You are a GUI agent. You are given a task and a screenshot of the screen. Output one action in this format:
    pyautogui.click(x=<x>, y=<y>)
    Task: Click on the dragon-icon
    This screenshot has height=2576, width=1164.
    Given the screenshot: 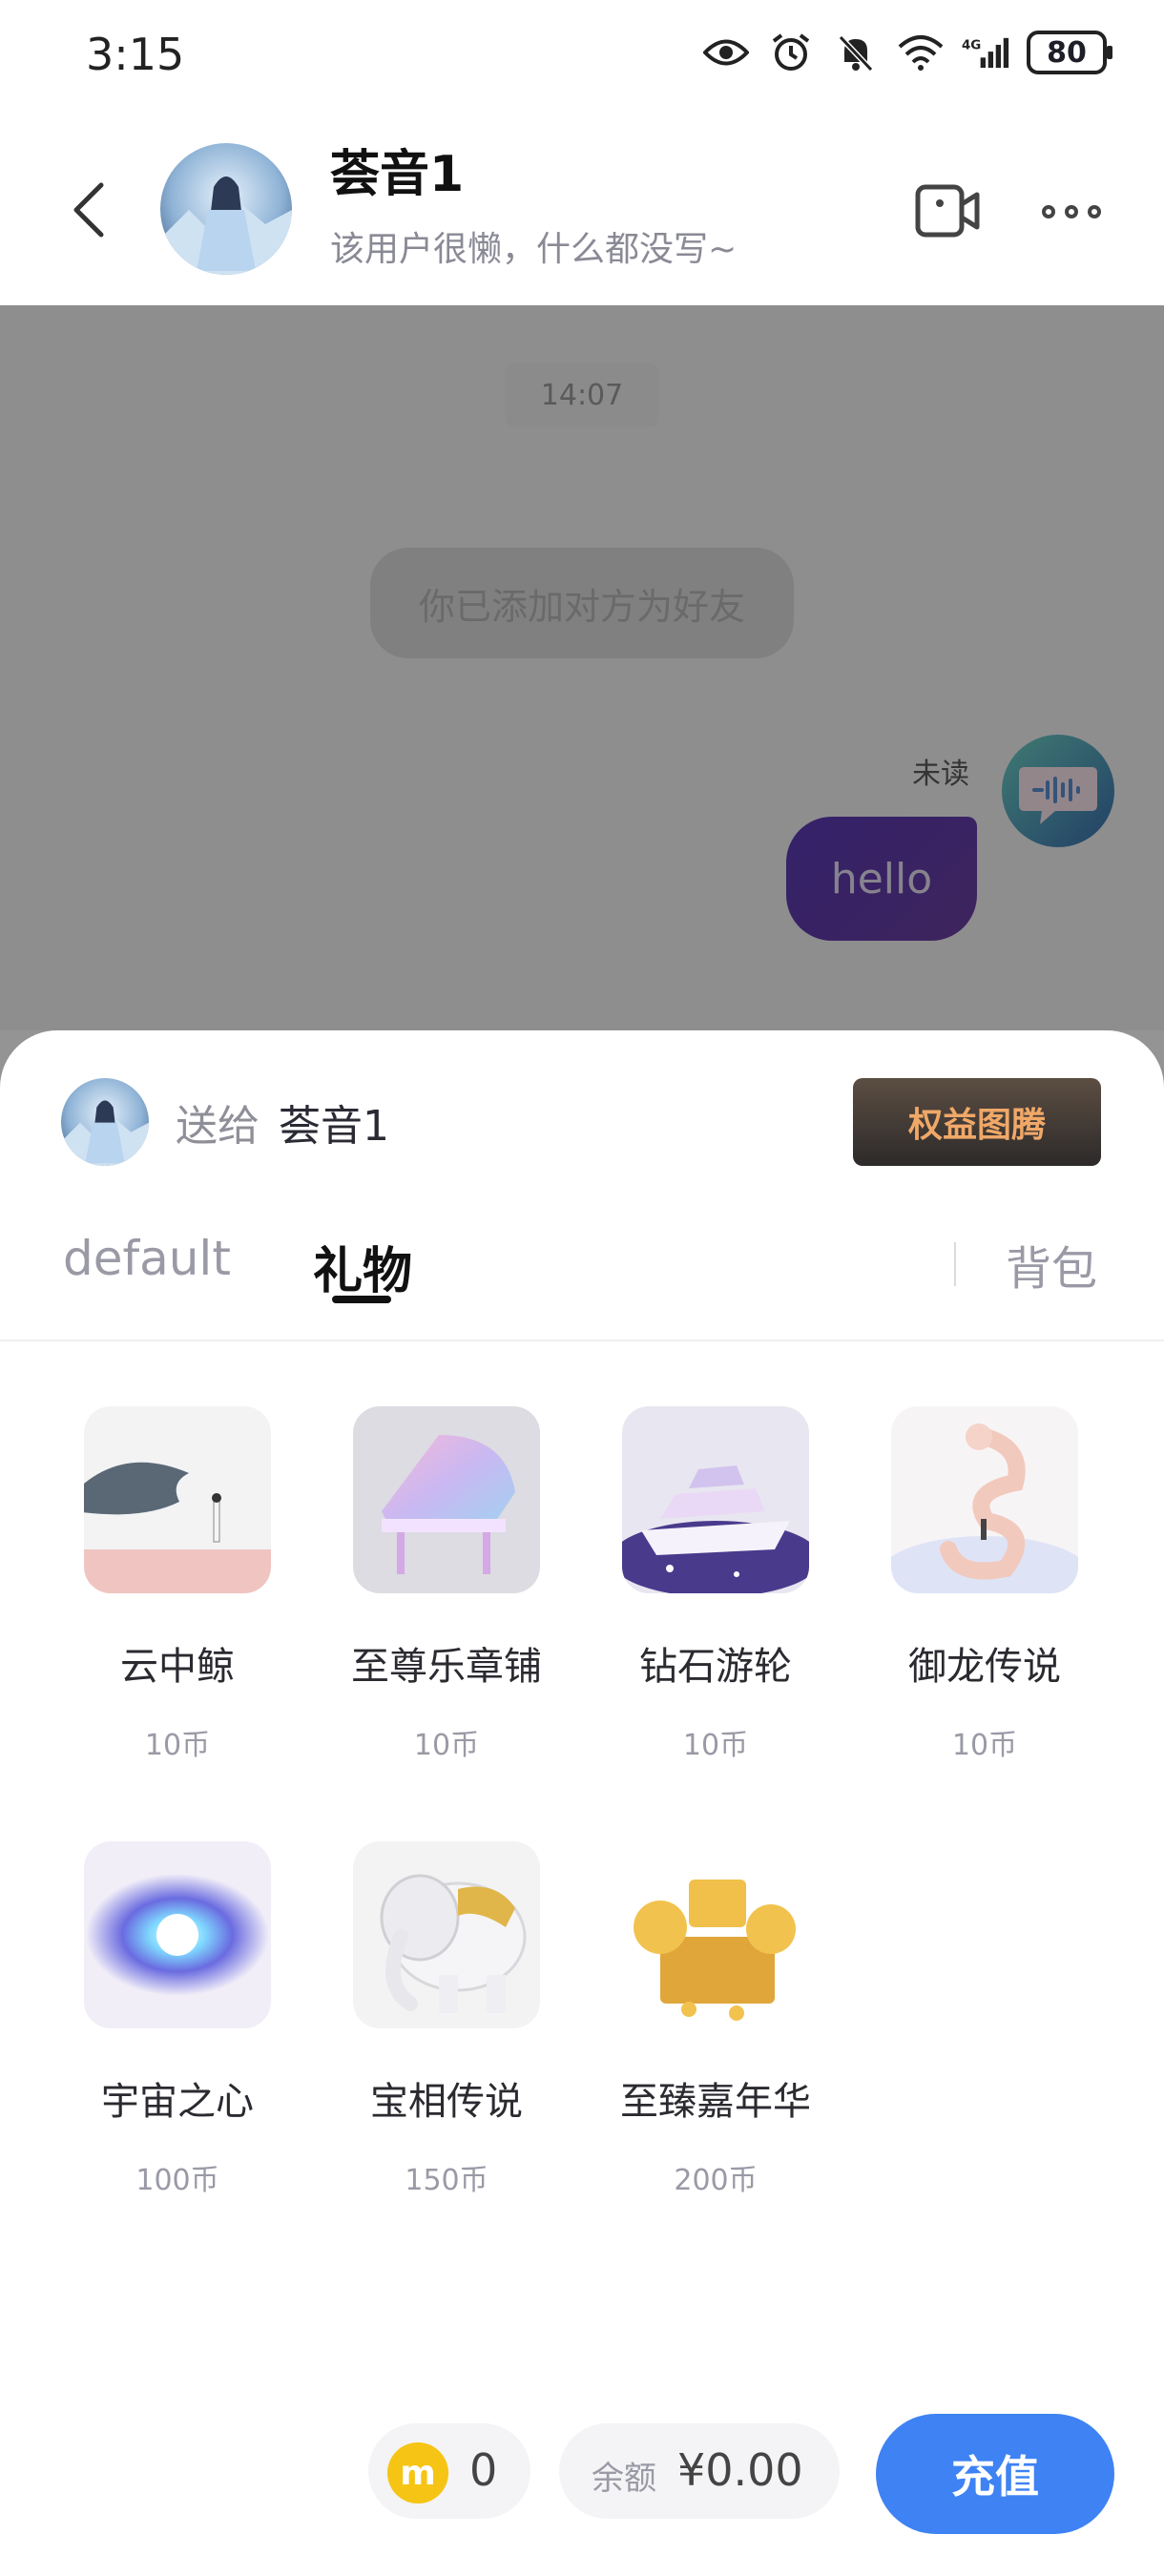 What is the action you would take?
    pyautogui.click(x=985, y=1499)
    